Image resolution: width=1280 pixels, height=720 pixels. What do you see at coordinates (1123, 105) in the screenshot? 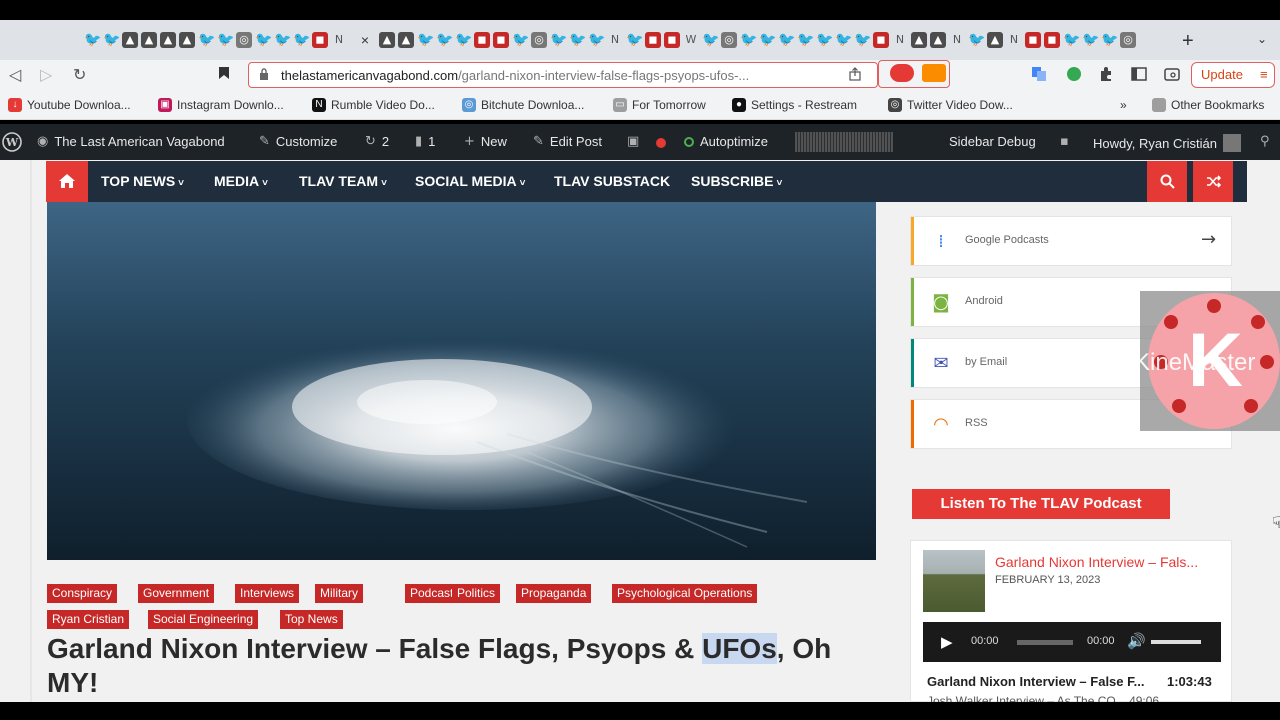
I see `bookmarks-overflow-icon: »` at bounding box center [1123, 105].